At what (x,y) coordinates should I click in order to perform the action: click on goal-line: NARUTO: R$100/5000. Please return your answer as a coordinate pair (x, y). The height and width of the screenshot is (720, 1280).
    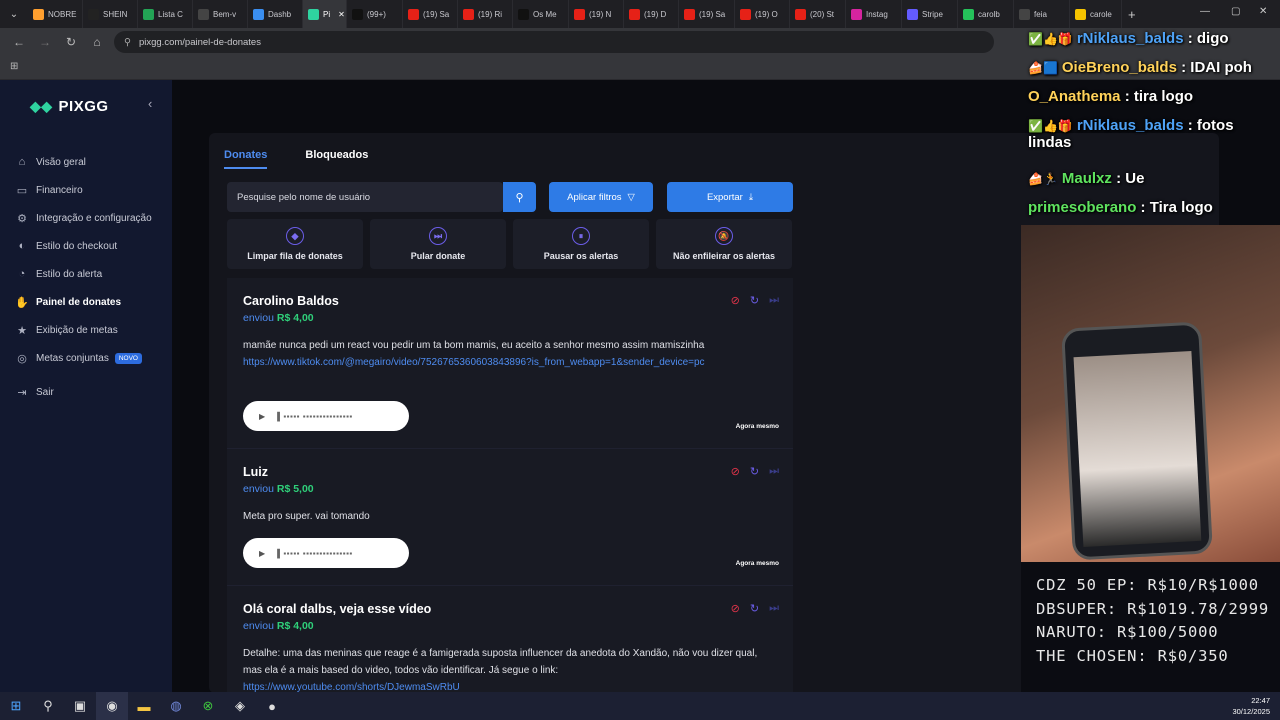
    Looking at the image, I should click on (1127, 632).